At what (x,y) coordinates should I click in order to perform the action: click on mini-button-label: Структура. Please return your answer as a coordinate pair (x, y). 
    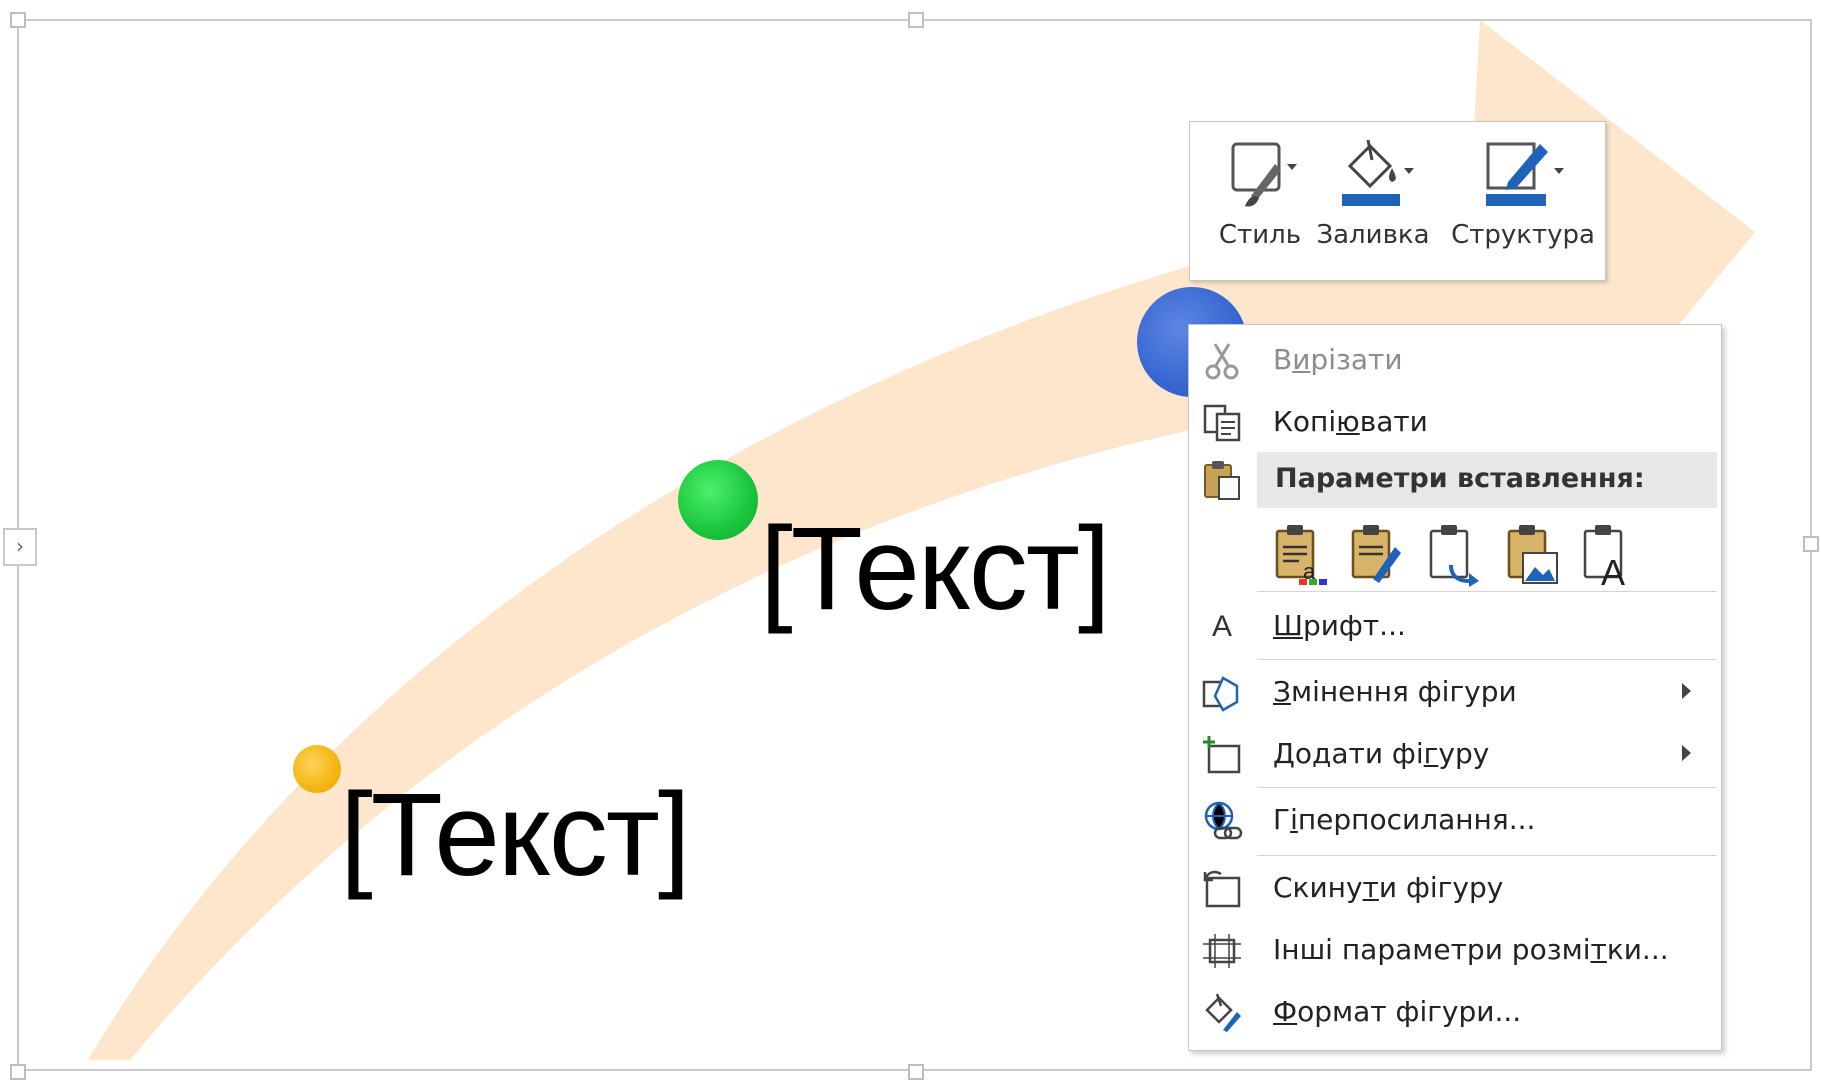
    Looking at the image, I should click on (1523, 235).